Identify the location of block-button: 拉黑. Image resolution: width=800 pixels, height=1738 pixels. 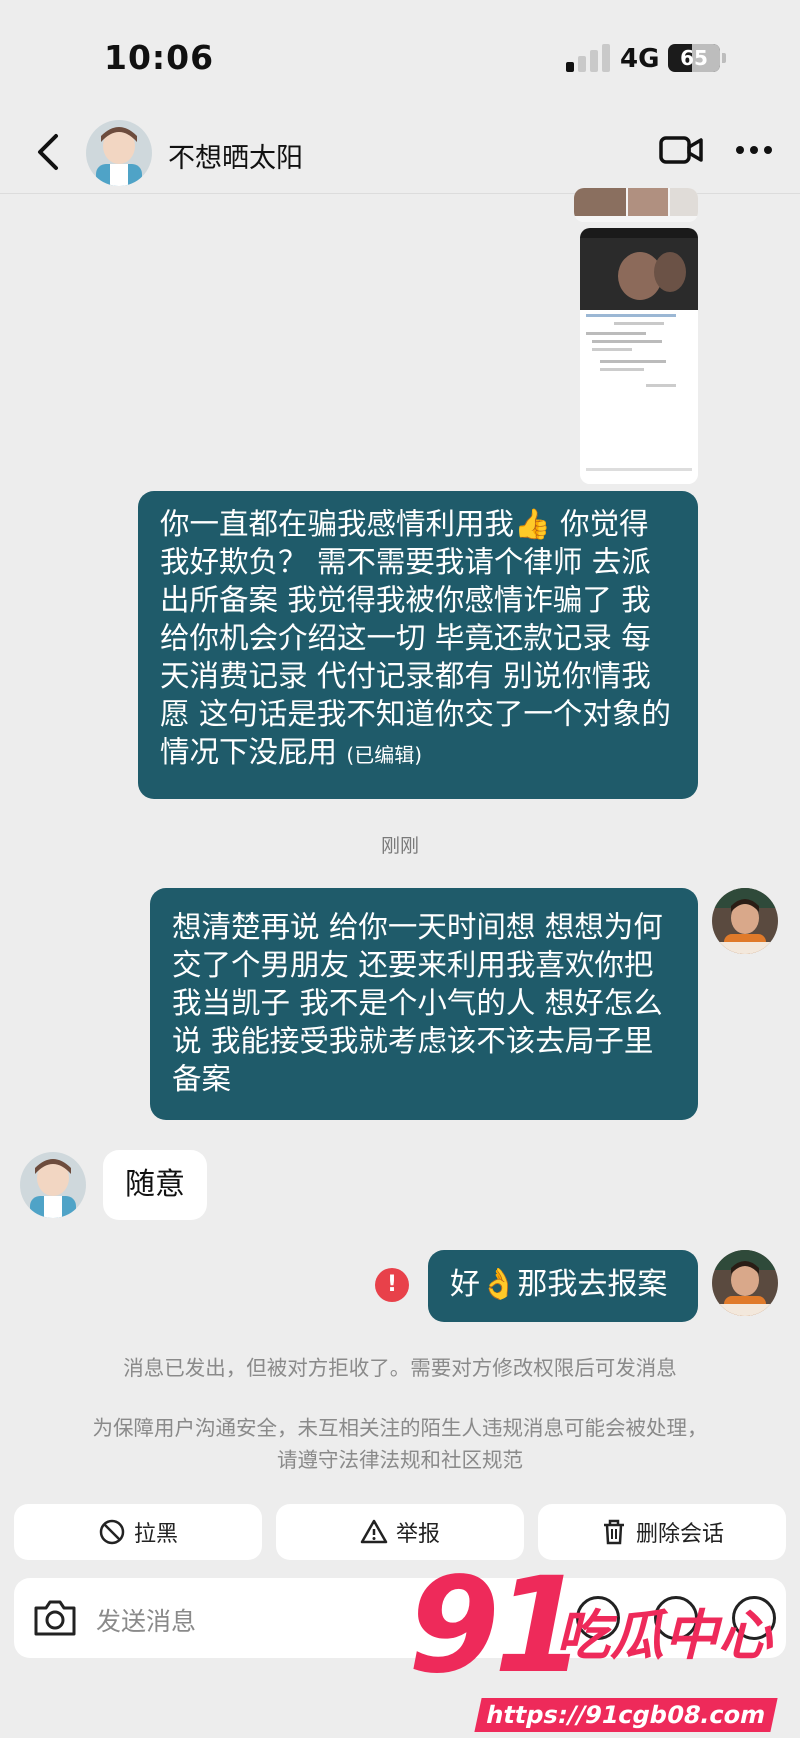
(138, 1532).